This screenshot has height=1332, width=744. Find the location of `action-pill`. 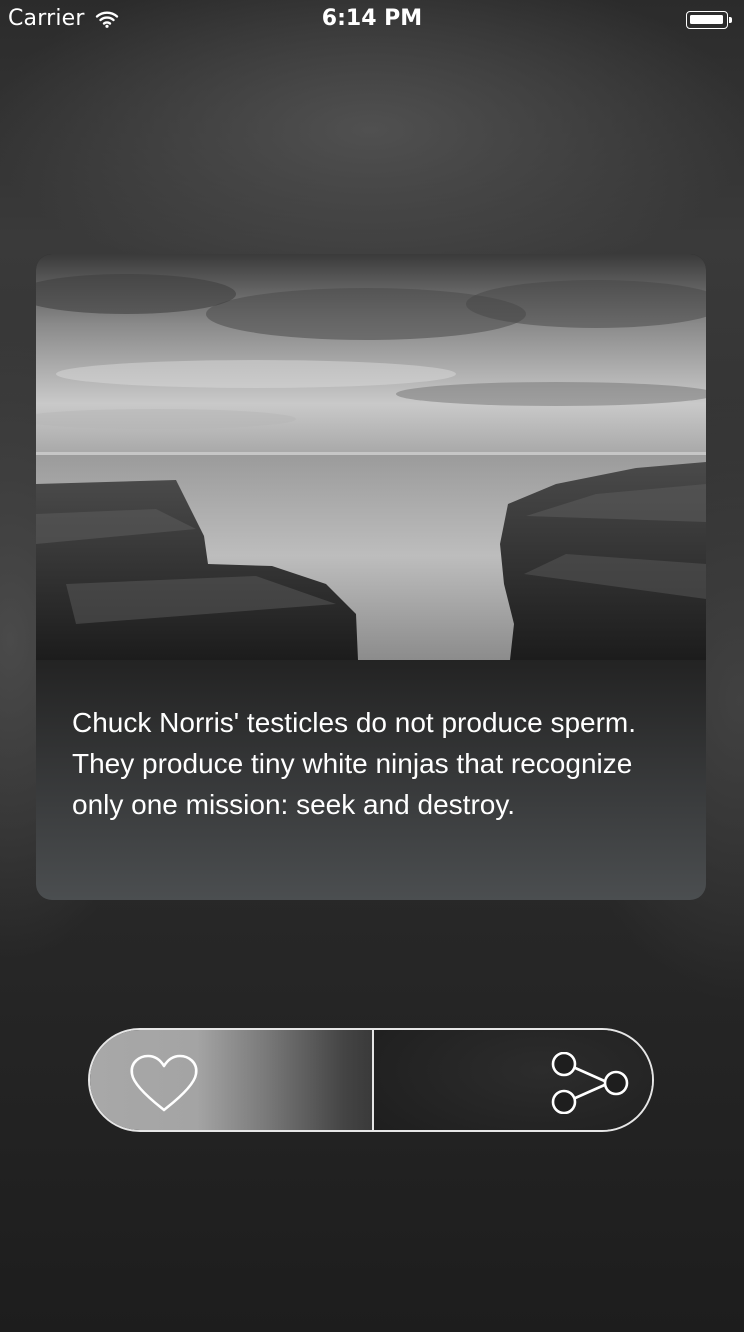

action-pill is located at coordinates (371, 1080).